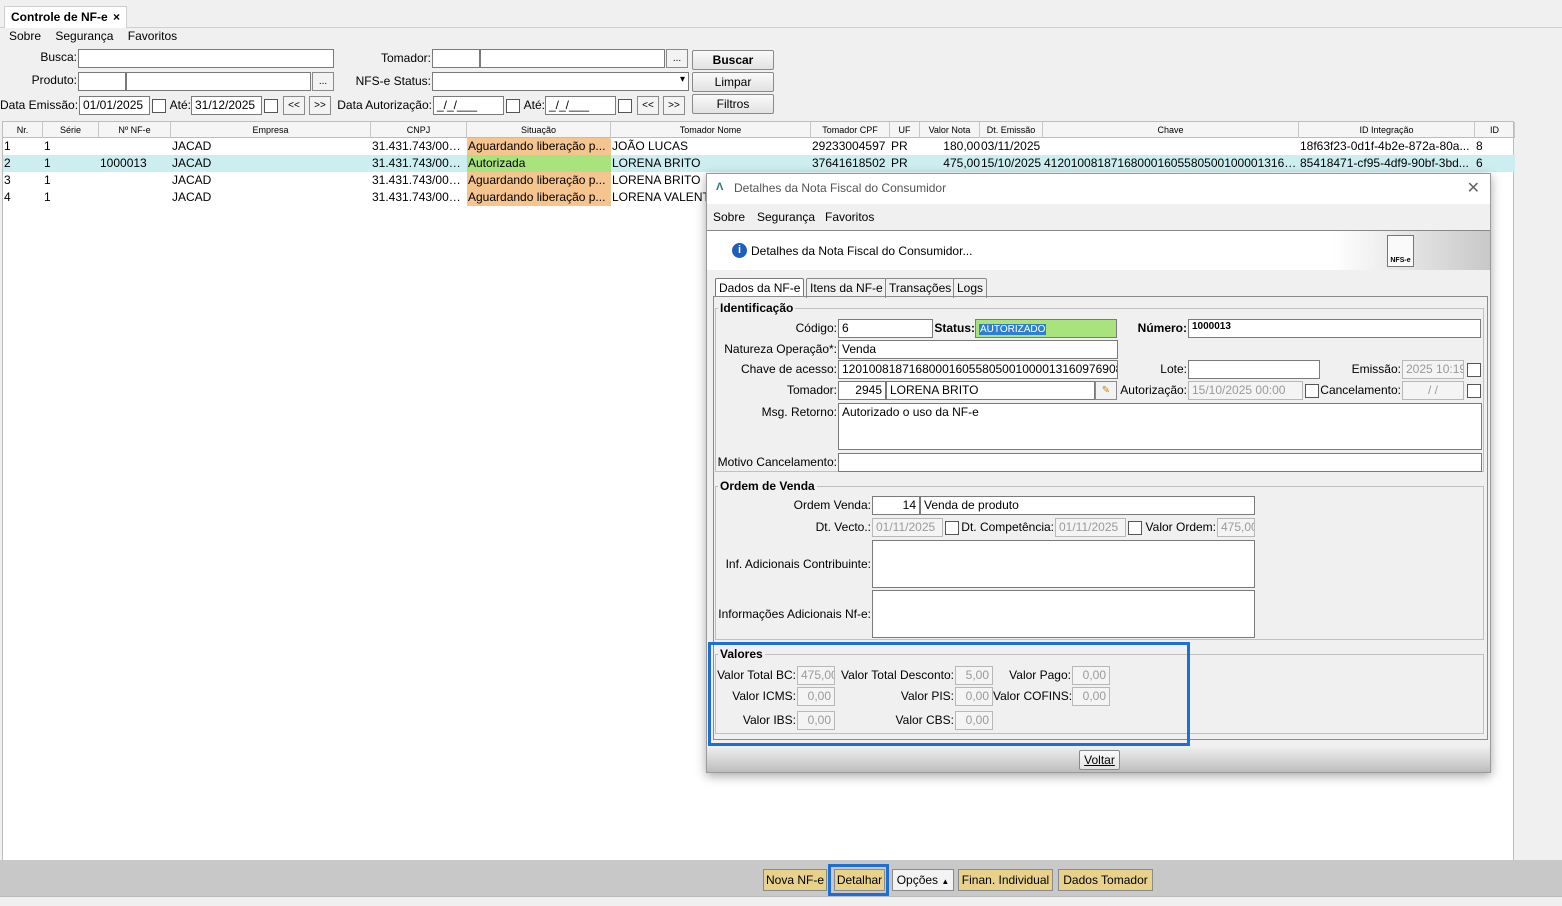 The width and height of the screenshot is (1562, 906). What do you see at coordinates (923, 880) in the screenshot?
I see `opcoes-button: Opções ▲` at bounding box center [923, 880].